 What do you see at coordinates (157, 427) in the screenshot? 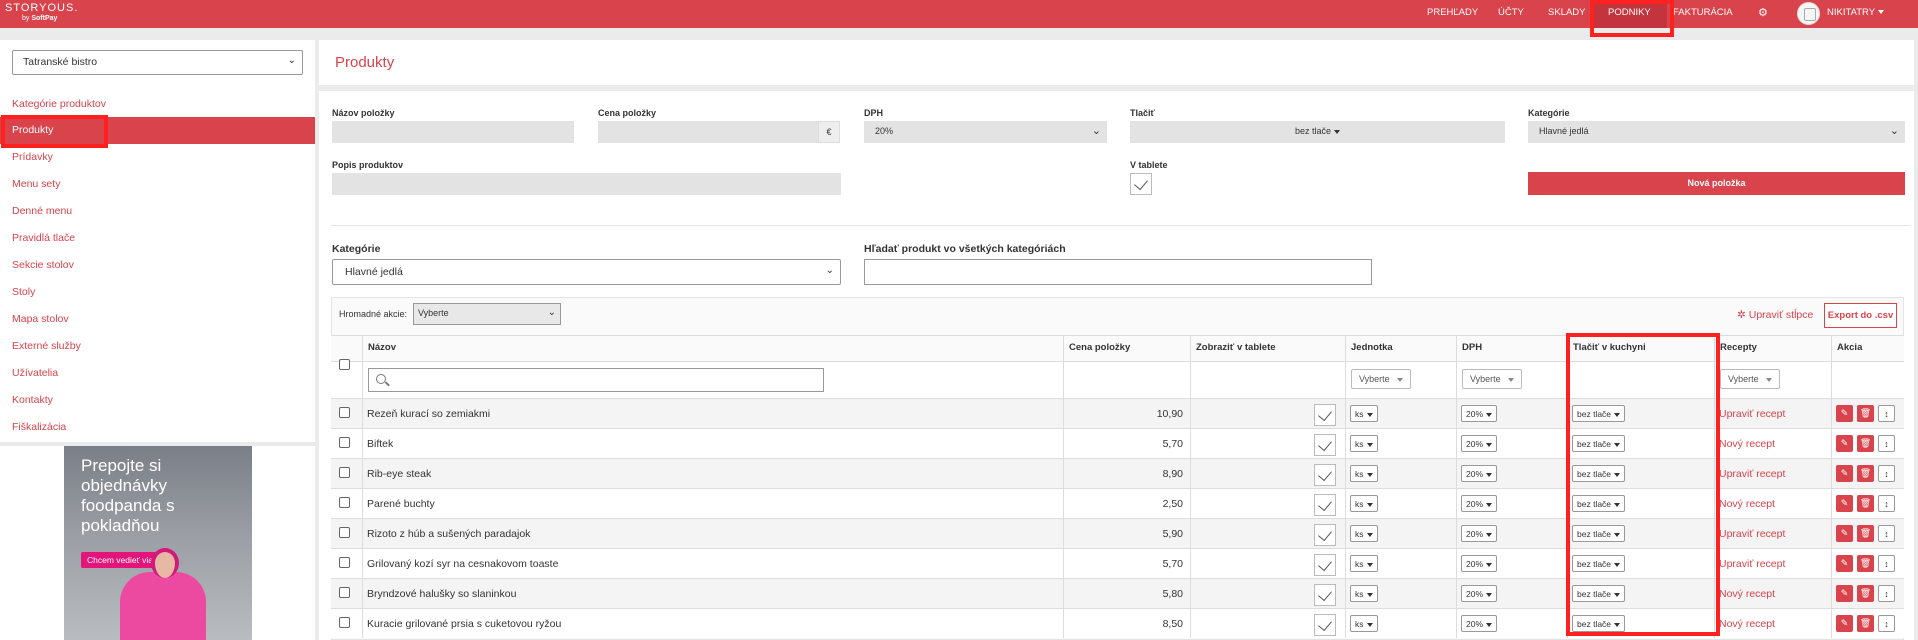
I see `sidebar-item-fiskalizacia: Fiškalizácia` at bounding box center [157, 427].